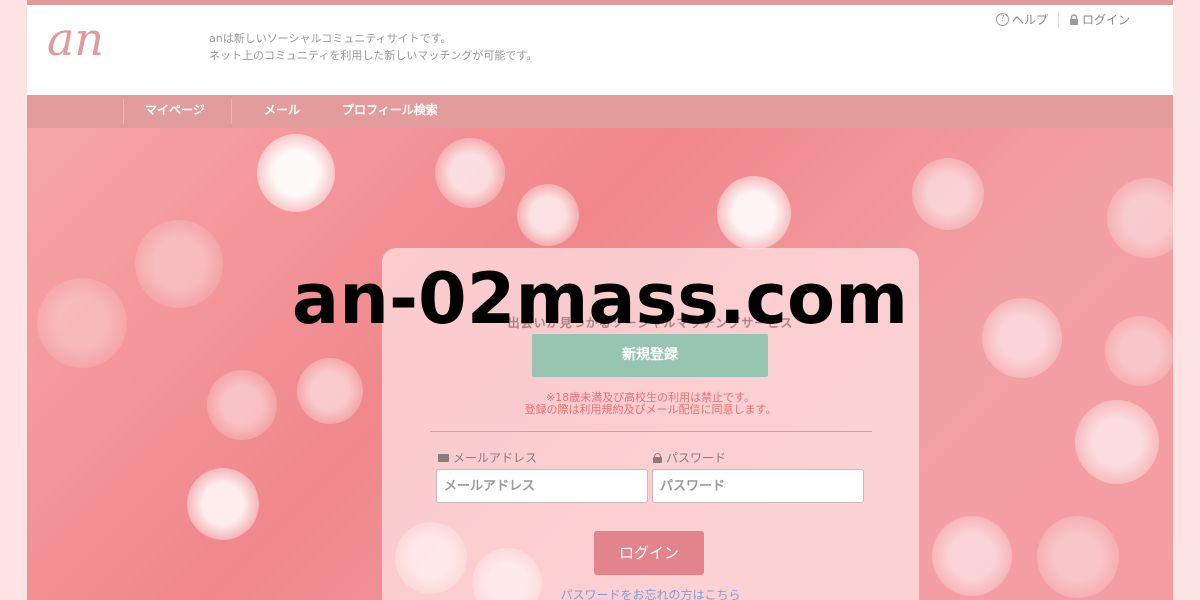  I want to click on email-field, so click(542, 486).